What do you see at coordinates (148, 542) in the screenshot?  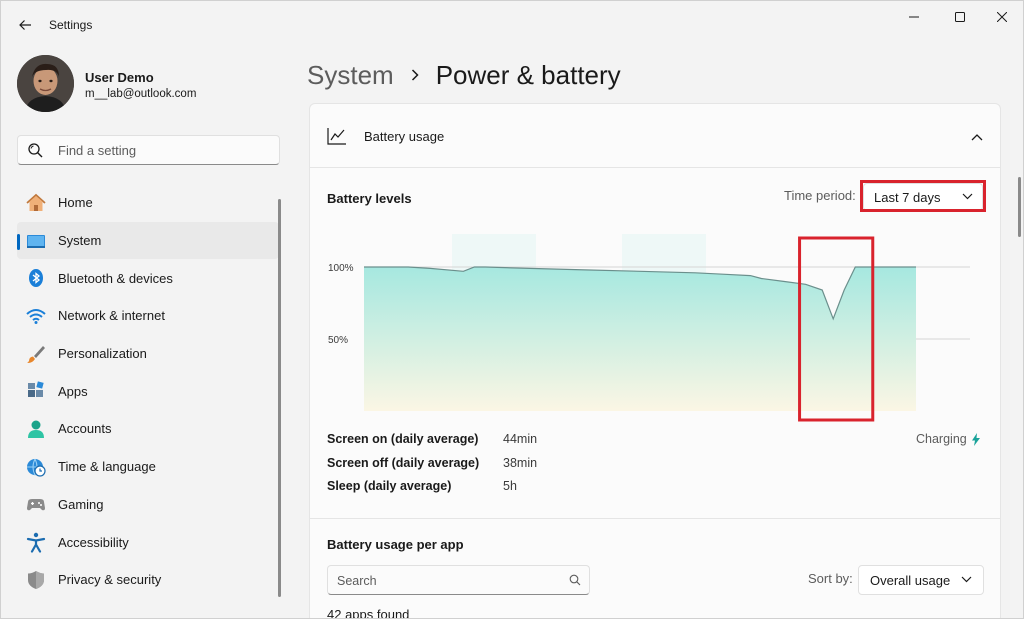 I see `sidebar-item-accessibility: Accessibility` at bounding box center [148, 542].